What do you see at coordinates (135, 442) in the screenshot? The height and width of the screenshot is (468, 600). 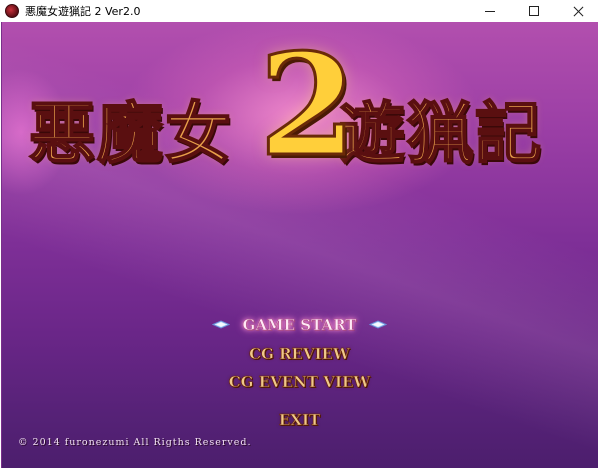 I see `copyright-text: © 2014 furonezumi All Rigths Reserved.` at bounding box center [135, 442].